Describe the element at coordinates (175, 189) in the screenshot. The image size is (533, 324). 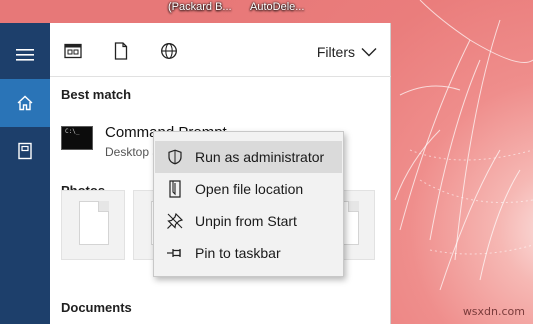
I see `file-location-icon` at that location.